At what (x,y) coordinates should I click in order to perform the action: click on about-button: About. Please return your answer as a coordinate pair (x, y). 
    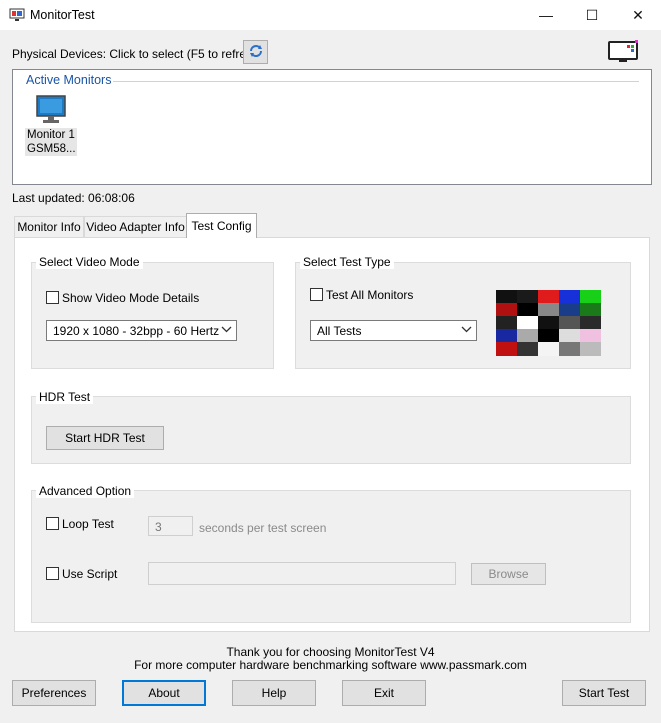
    Looking at the image, I should click on (164, 693).